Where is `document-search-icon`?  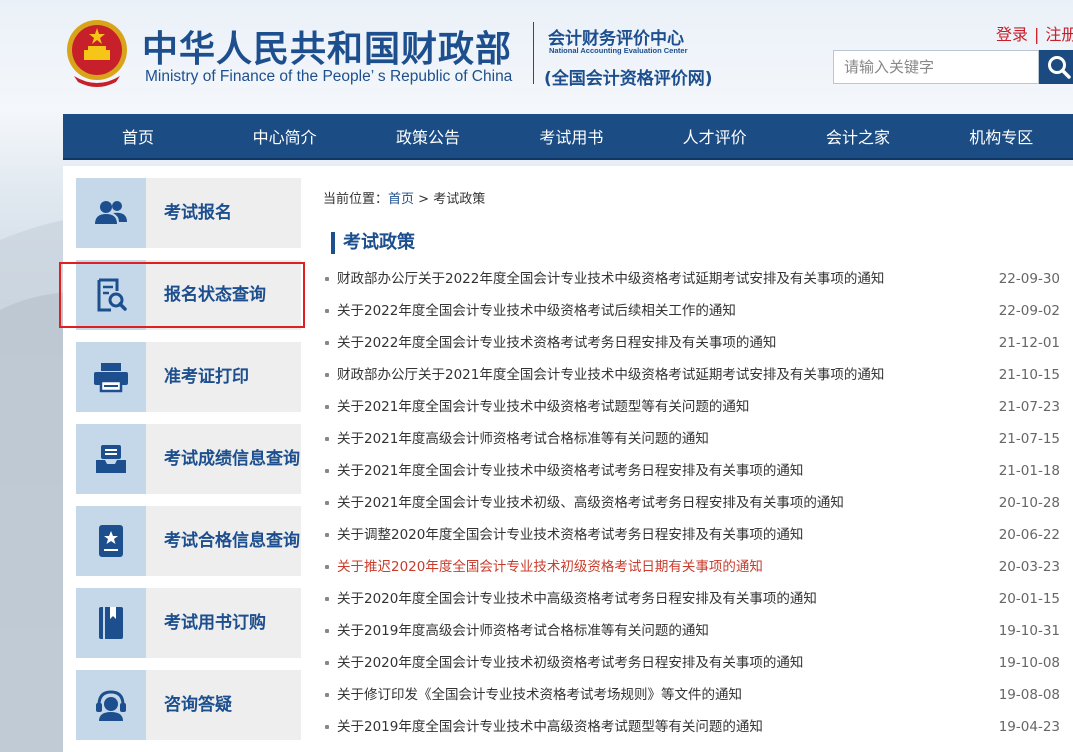
document-search-icon is located at coordinates (112, 295).